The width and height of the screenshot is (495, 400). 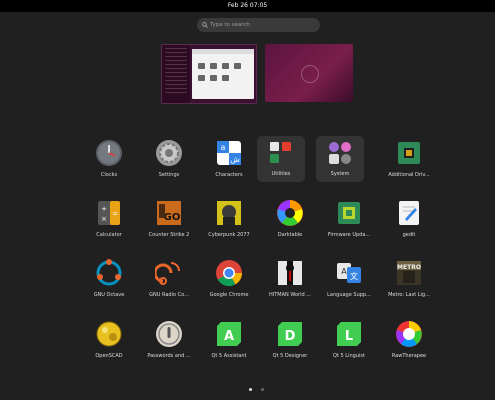 I want to click on svg-text: 文, so click(x=354, y=276).